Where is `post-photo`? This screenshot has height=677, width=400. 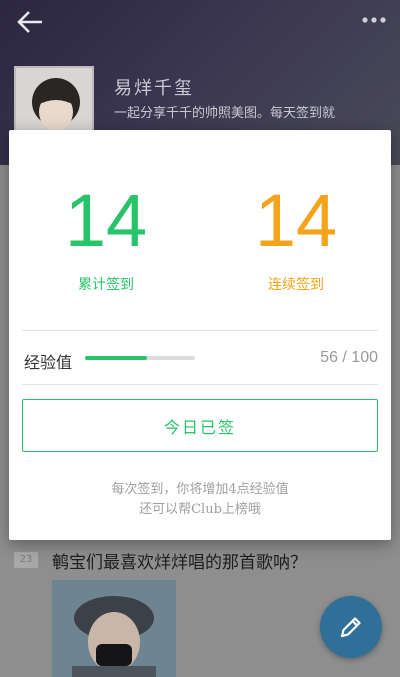
post-photo is located at coordinates (114, 628).